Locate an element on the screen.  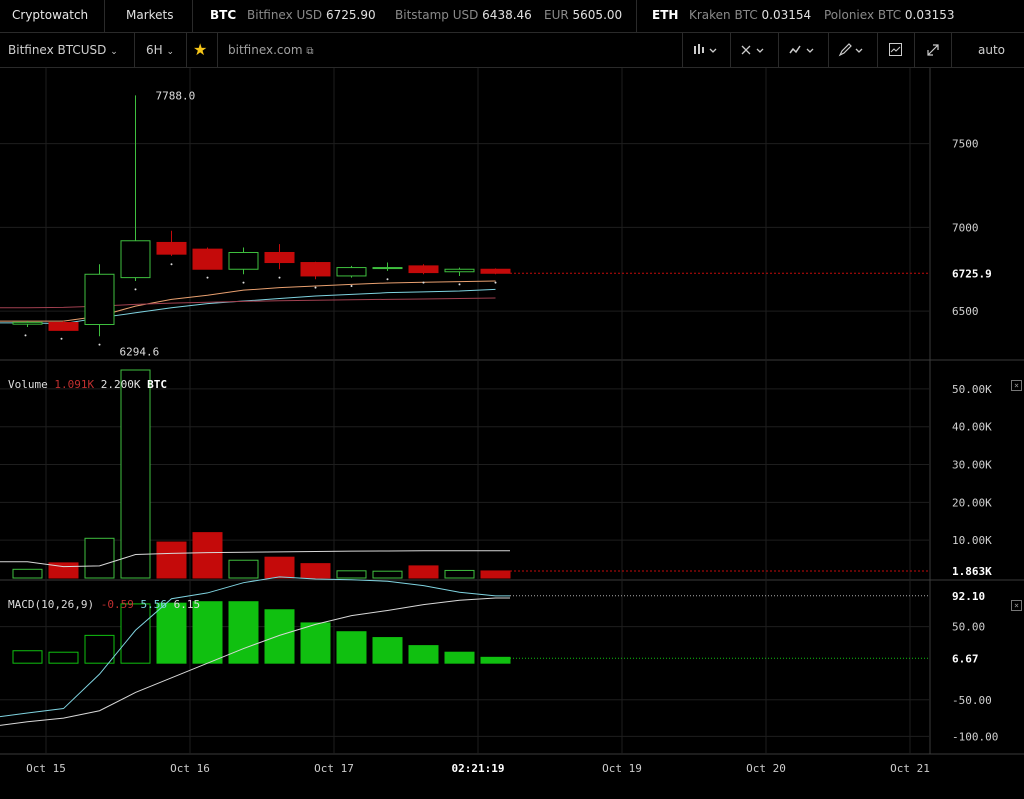
markets-link: Markets is located at coordinates (150, 16).